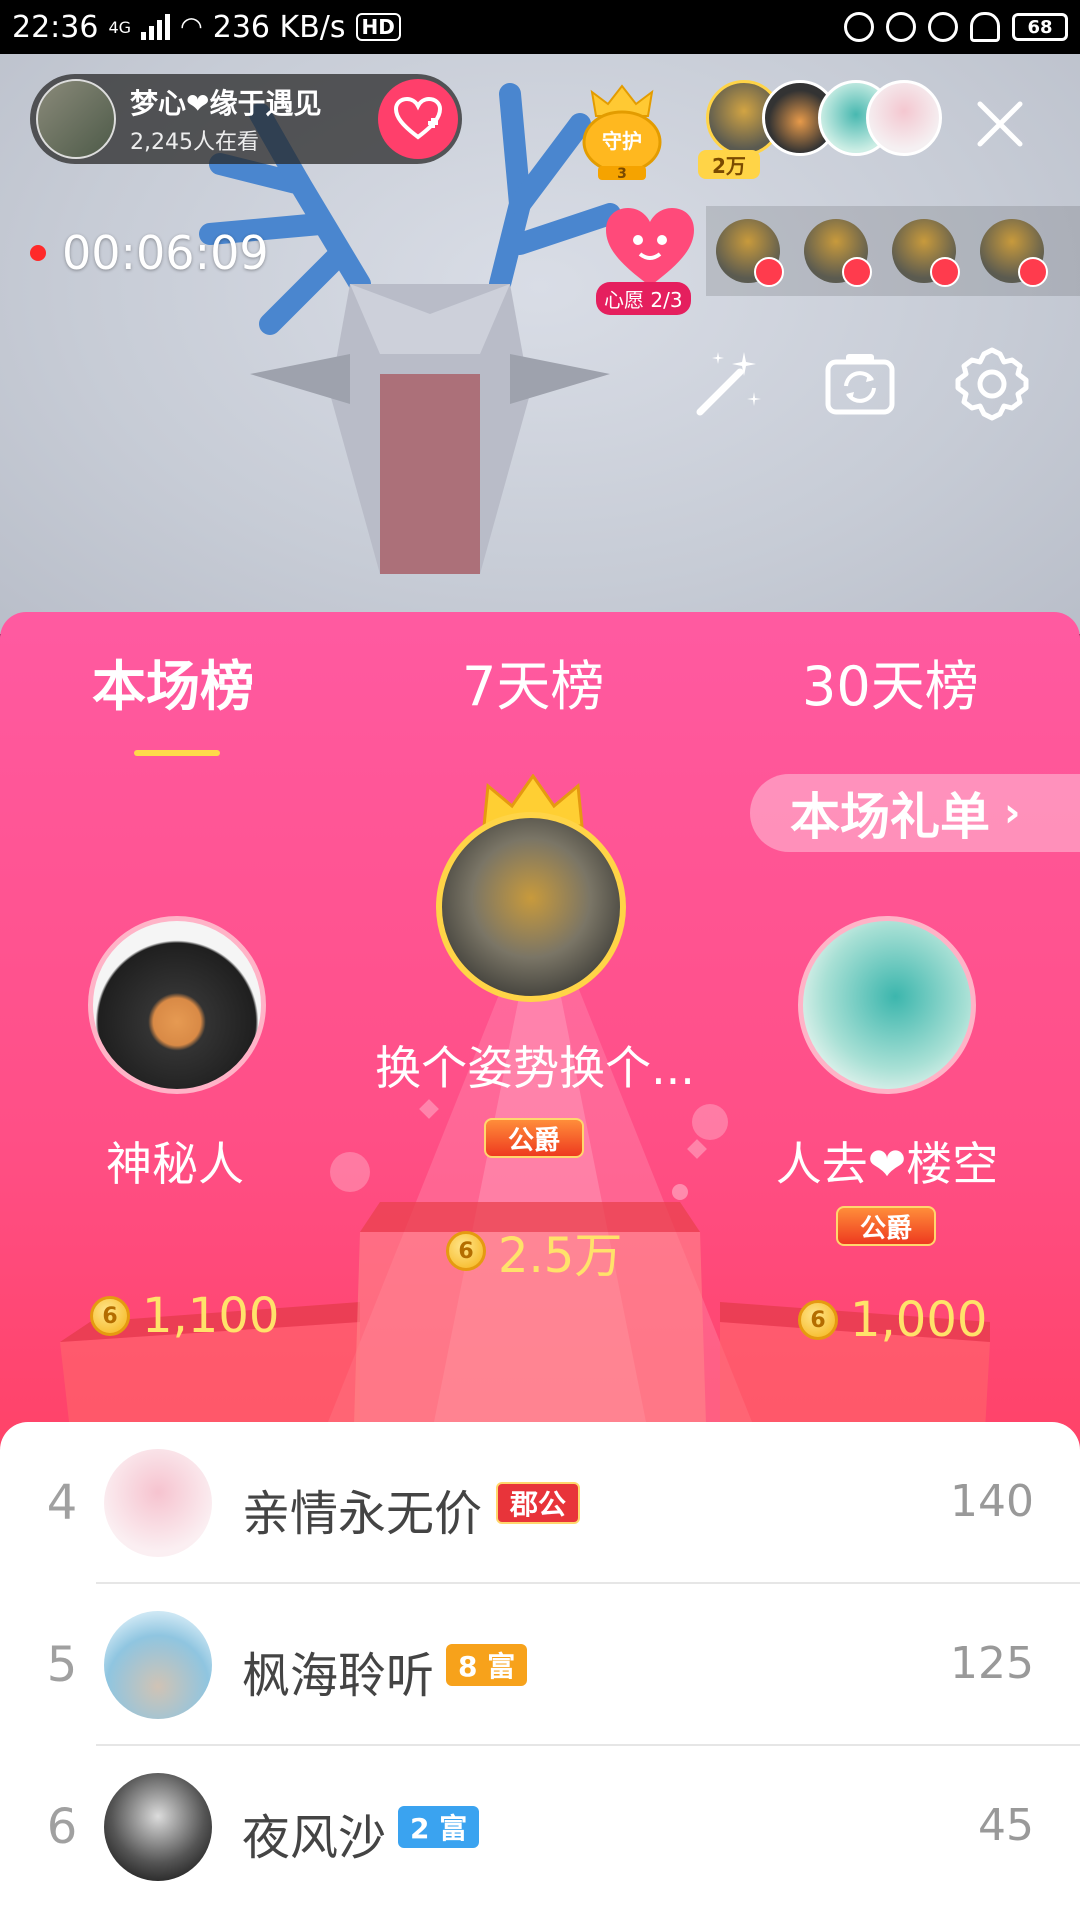 The image size is (1080, 1920). I want to click on list-item: 4 亲情永无价 郡公 140, so click(540, 1503).